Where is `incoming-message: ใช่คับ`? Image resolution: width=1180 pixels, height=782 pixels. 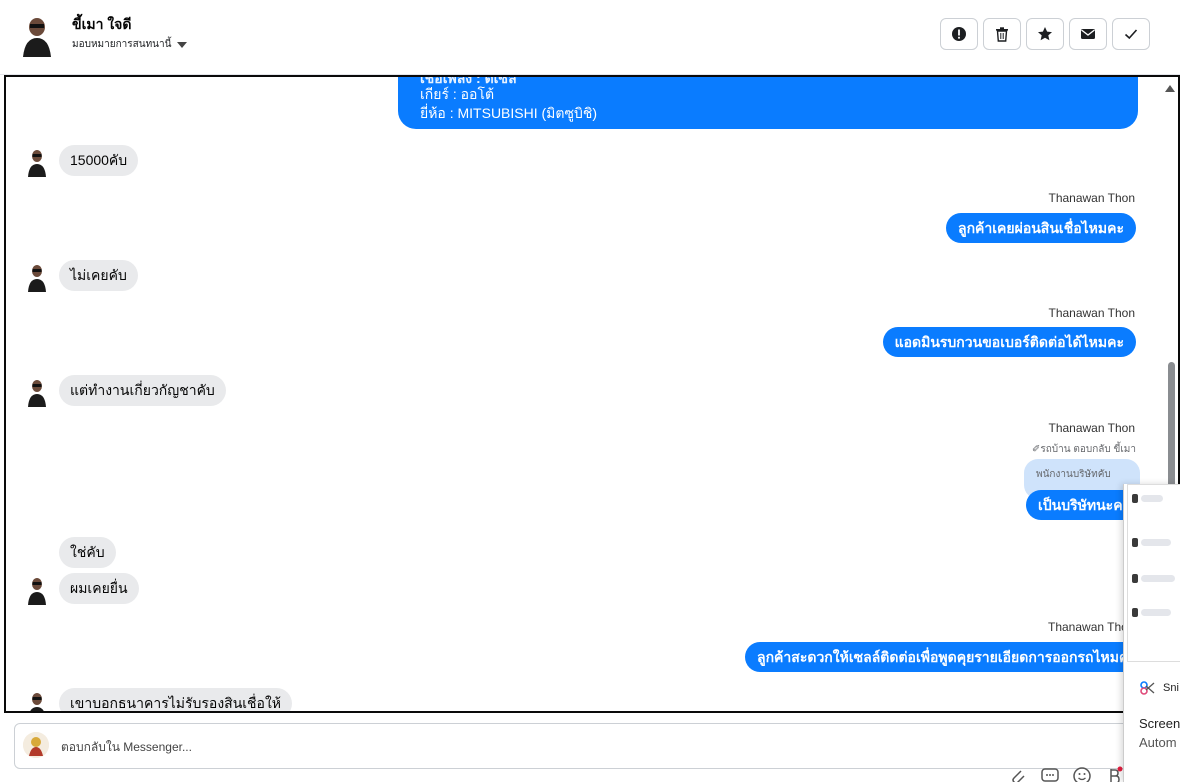
incoming-message: ใช่คับ is located at coordinates (87, 552).